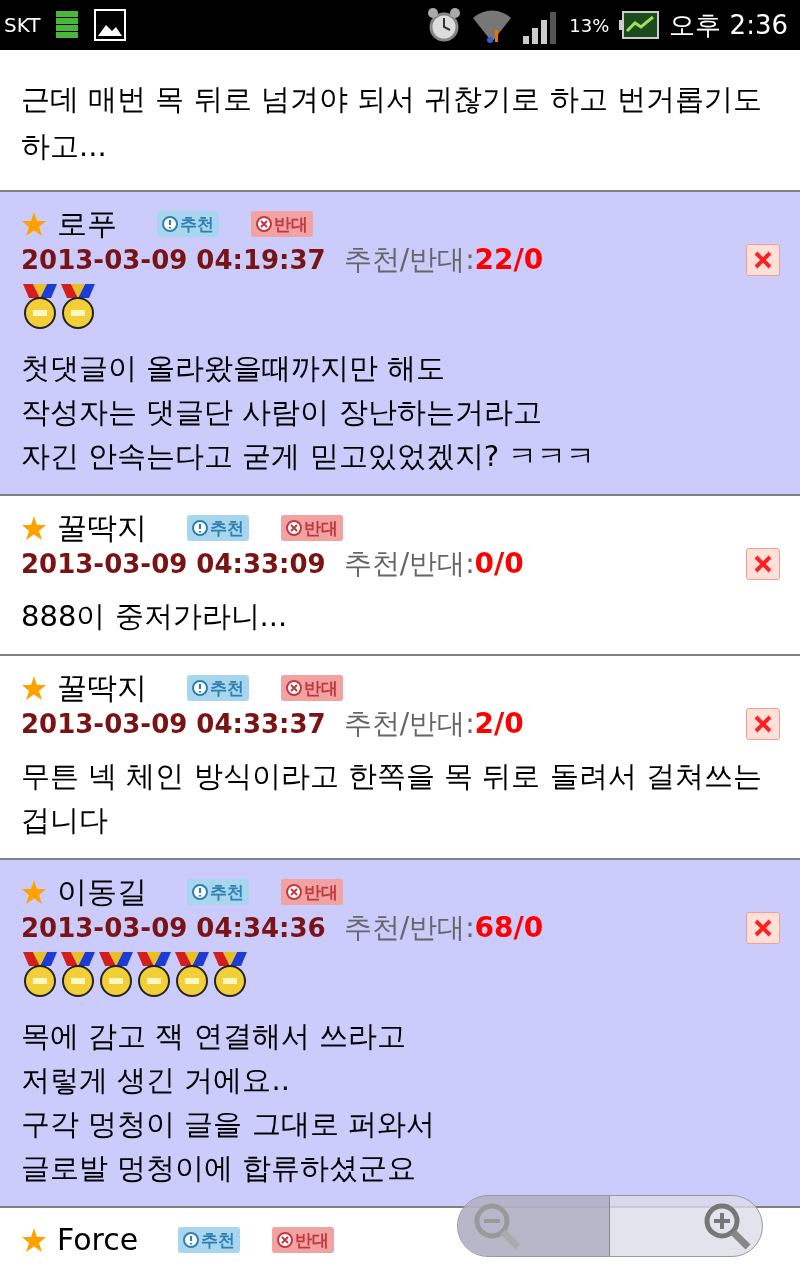 This screenshot has height=1280, width=800. I want to click on comment-date: 2013-03-09 04:33:37, so click(173, 724).